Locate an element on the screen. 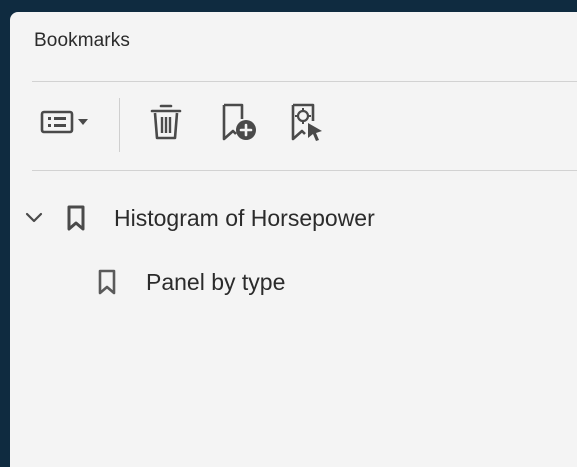 The height and width of the screenshot is (467, 577). panel-title: Bookmarks is located at coordinates (82, 40).